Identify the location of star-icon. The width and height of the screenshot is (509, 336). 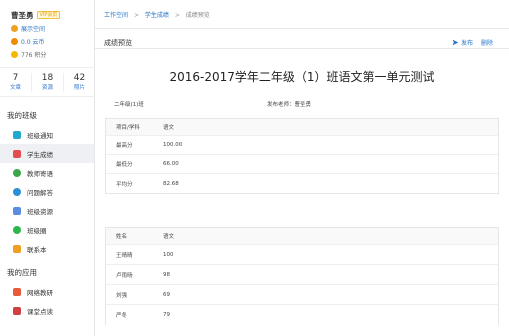
(14, 54).